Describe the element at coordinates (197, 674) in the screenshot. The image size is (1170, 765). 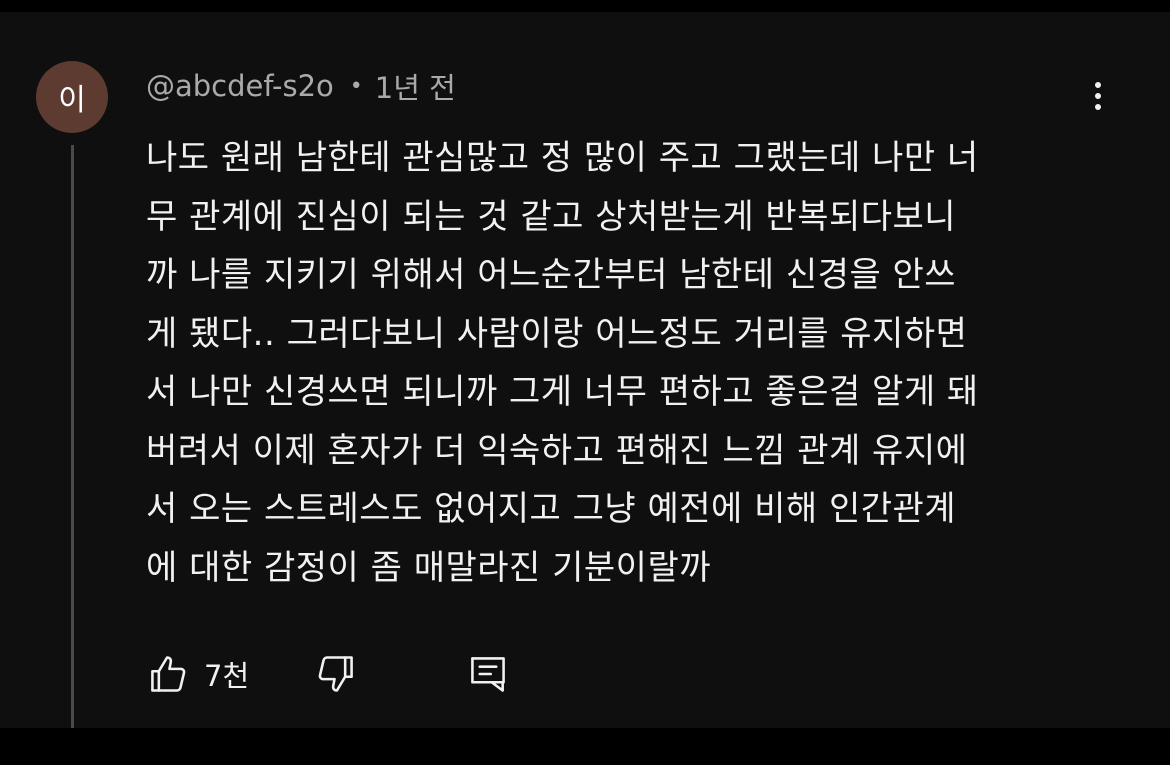
I see `like-button: 7천` at that location.